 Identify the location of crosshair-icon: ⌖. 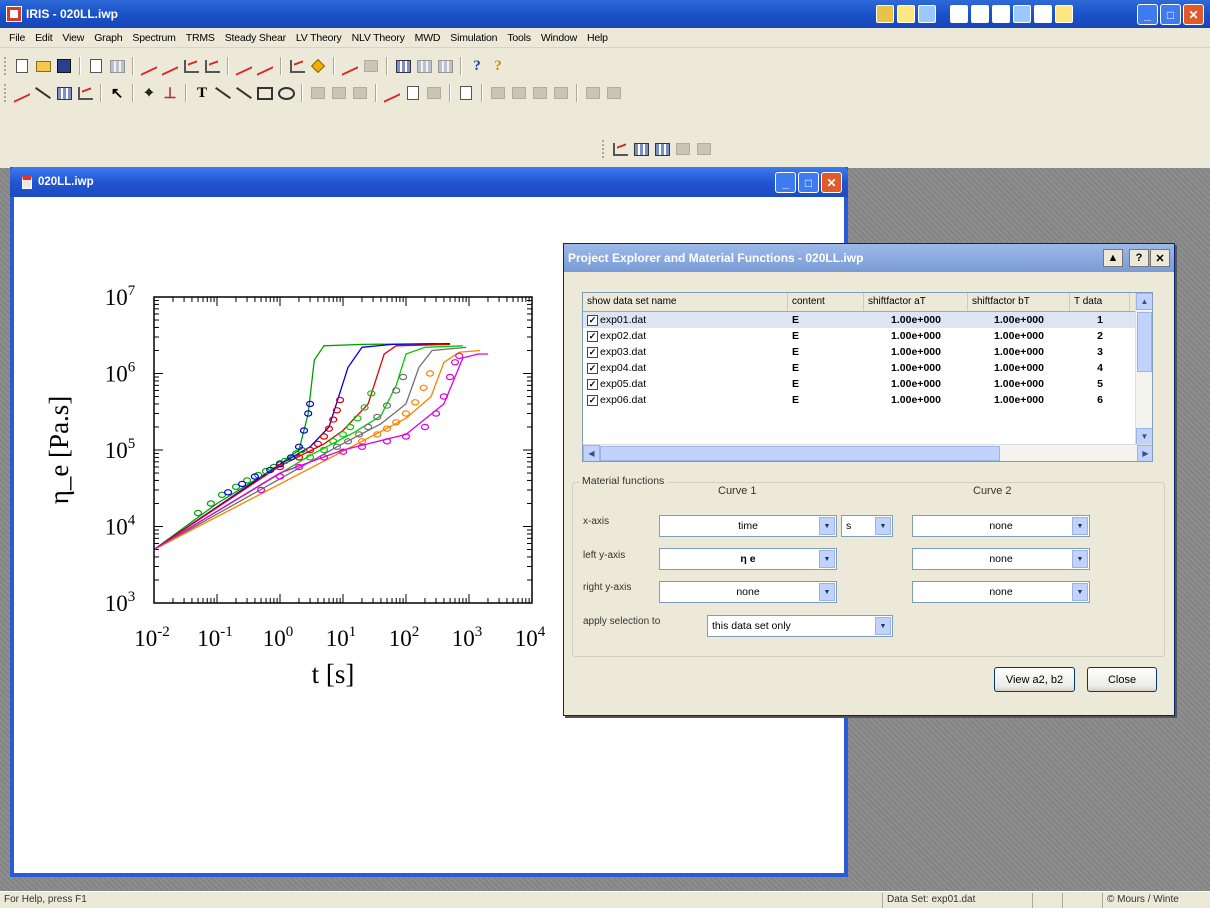
(149, 93).